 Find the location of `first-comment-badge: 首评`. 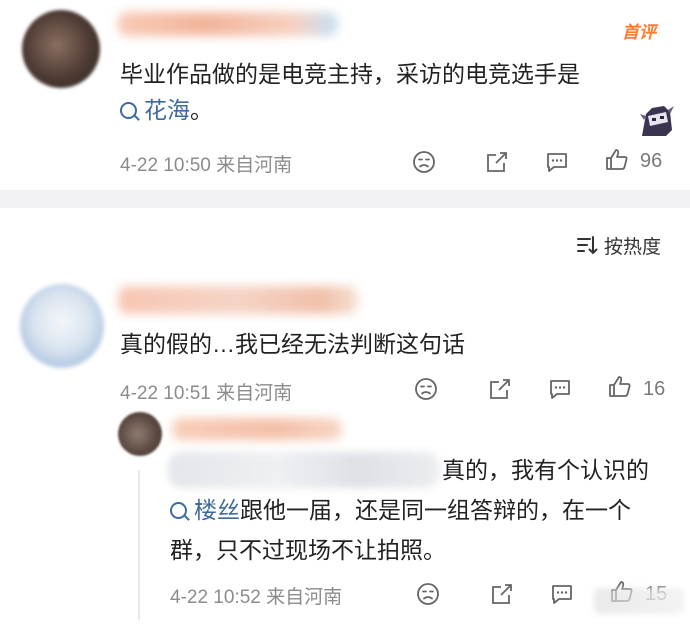

first-comment-badge: 首评 is located at coordinates (639, 32).